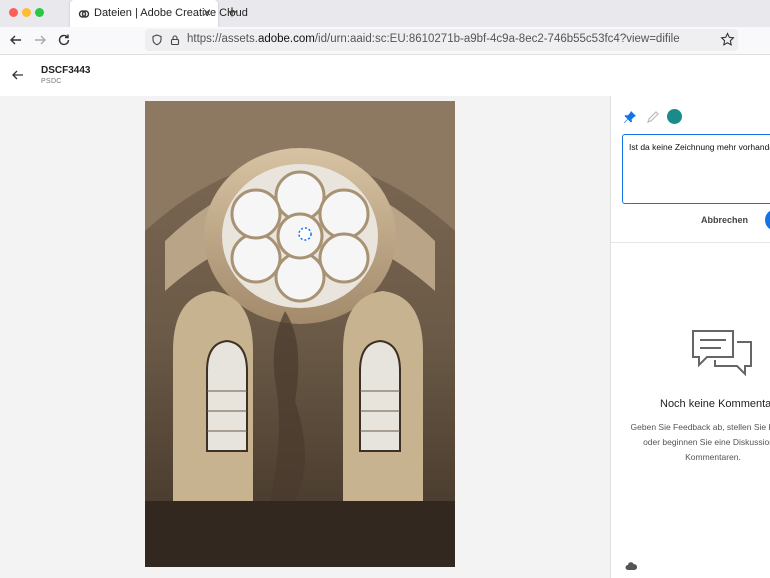  I want to click on app-header: DSCF3443 PSDC, so click(385, 76).